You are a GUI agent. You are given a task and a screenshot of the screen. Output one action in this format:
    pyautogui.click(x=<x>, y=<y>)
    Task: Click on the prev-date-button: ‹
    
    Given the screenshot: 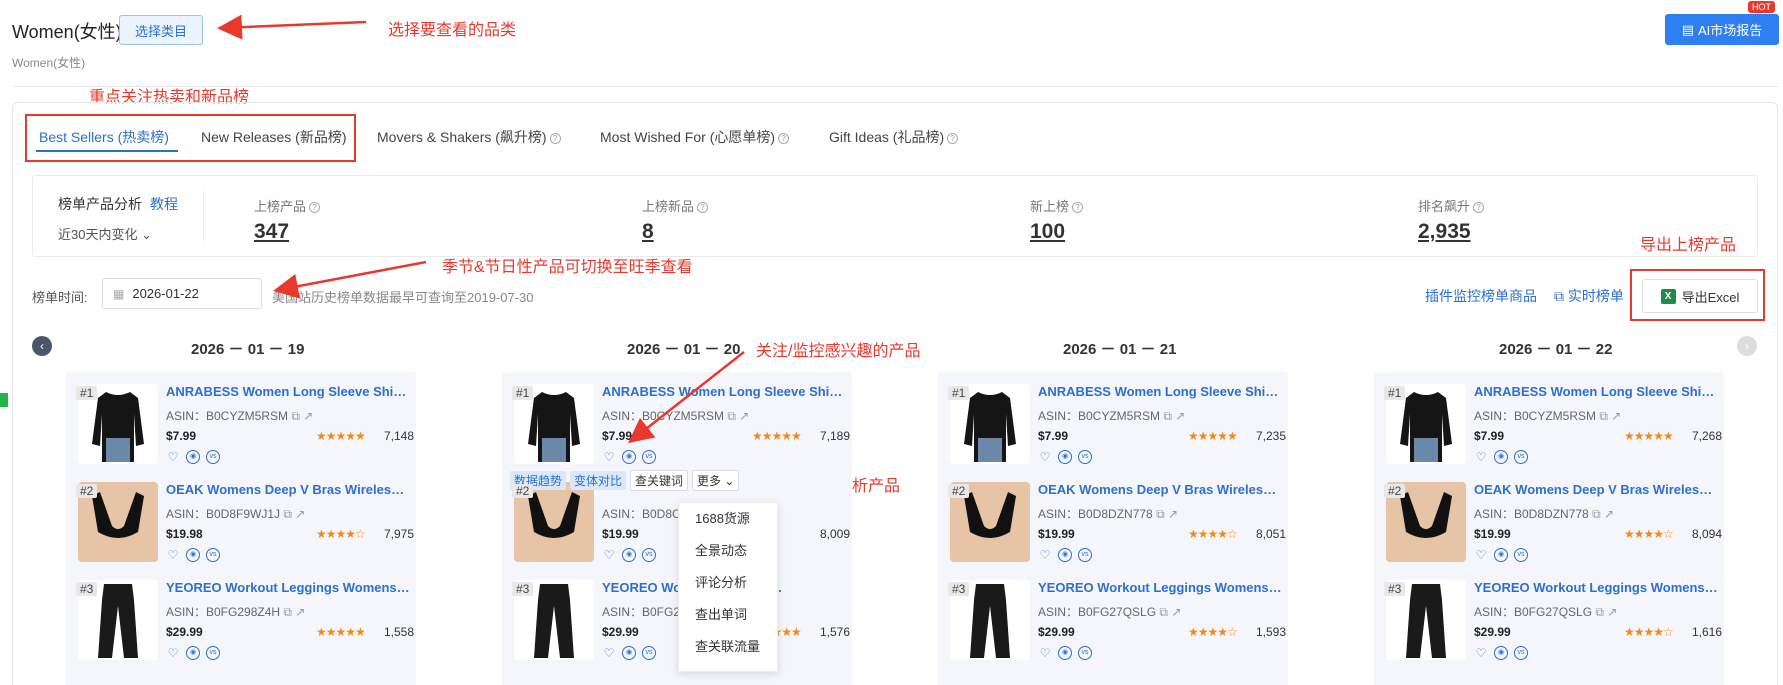 What is the action you would take?
    pyautogui.click(x=42, y=346)
    